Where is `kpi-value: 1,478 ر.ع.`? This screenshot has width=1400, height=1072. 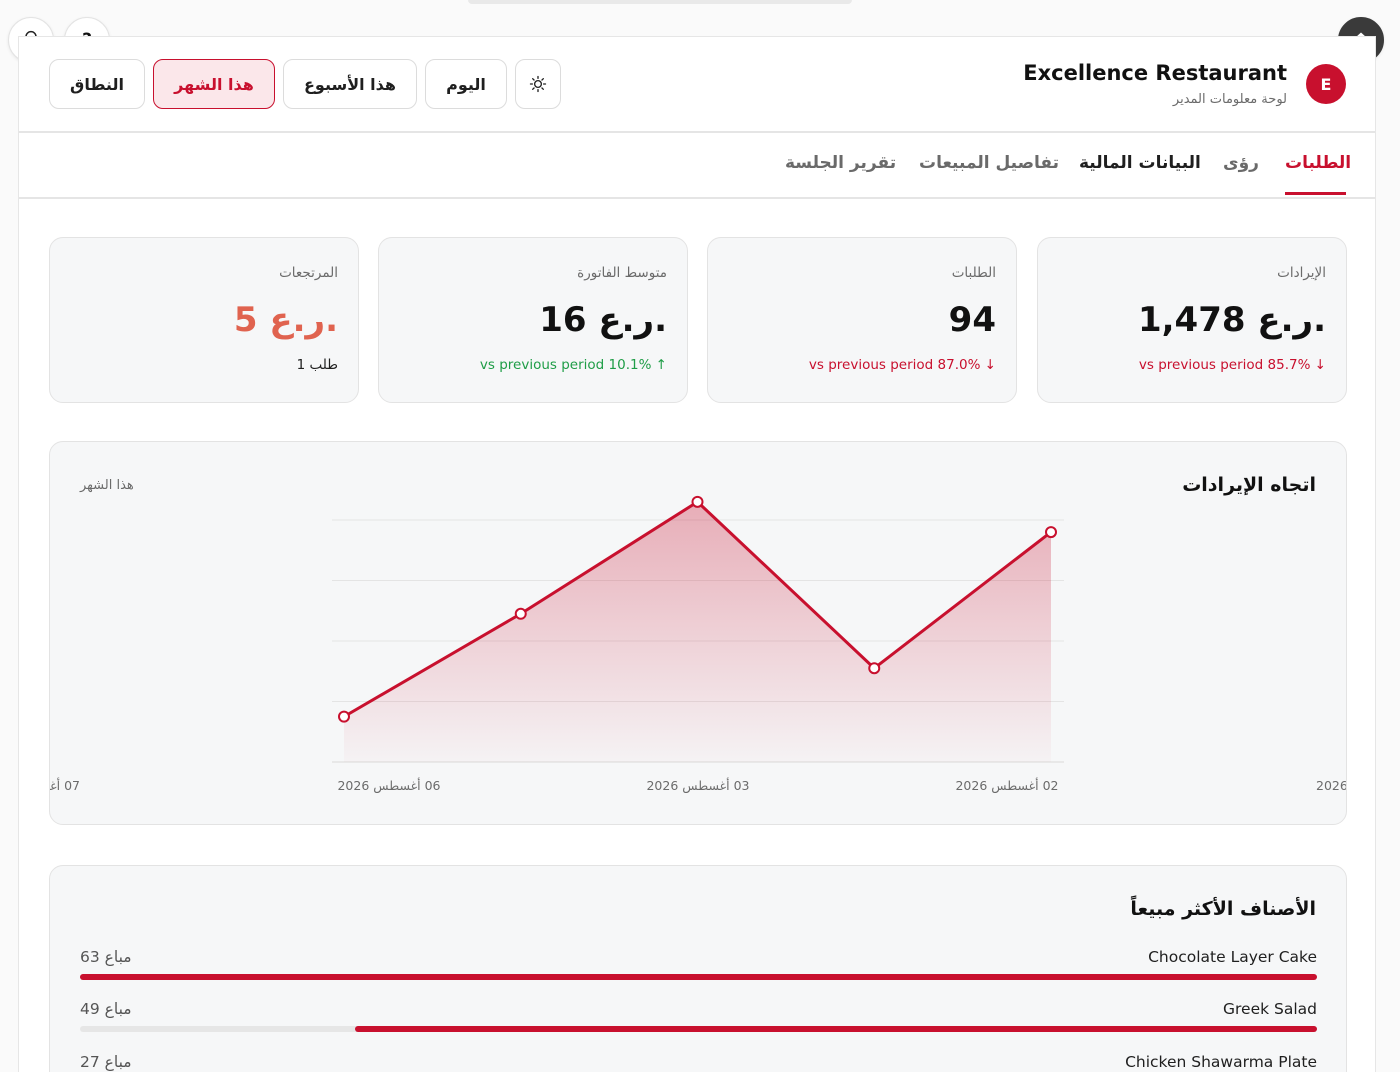
kpi-value: 1,478 ر.ع. is located at coordinates (1231, 320).